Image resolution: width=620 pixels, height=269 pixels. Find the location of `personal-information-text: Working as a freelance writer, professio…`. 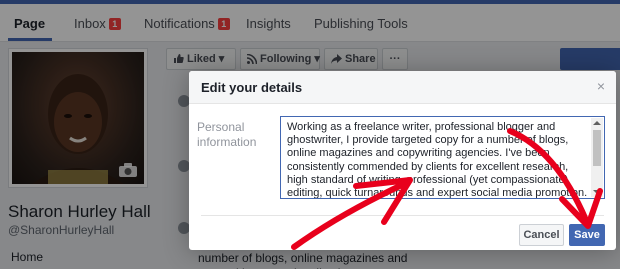

personal-information-text: Working as a freelance writer, professio… is located at coordinates (437, 160).